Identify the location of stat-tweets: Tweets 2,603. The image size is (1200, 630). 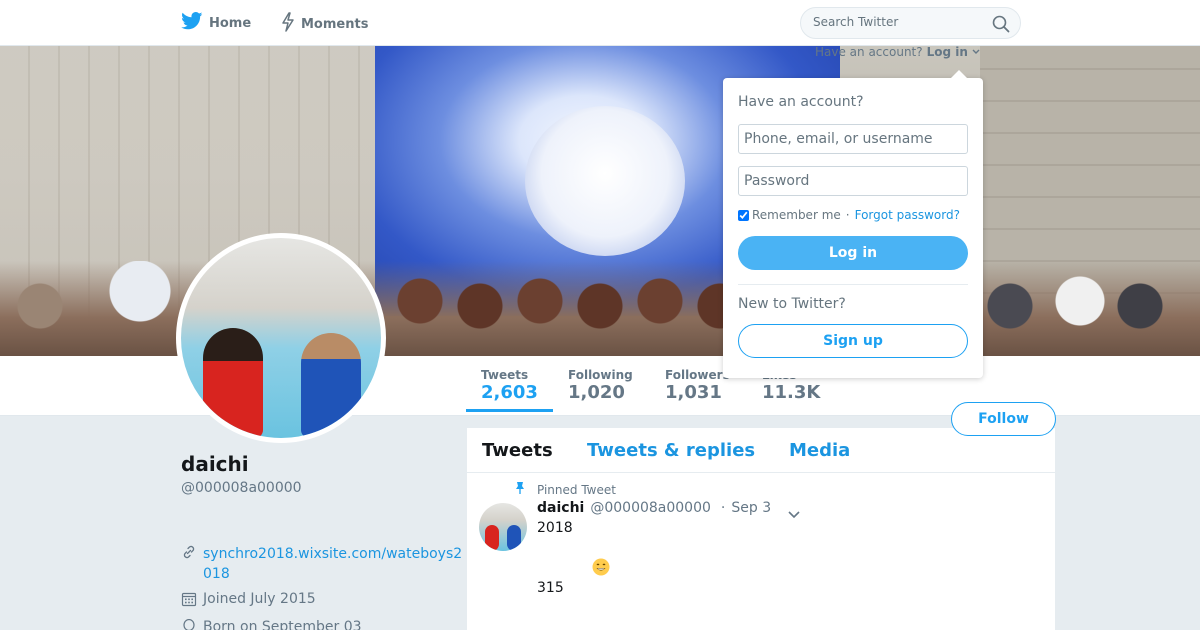
(509, 390).